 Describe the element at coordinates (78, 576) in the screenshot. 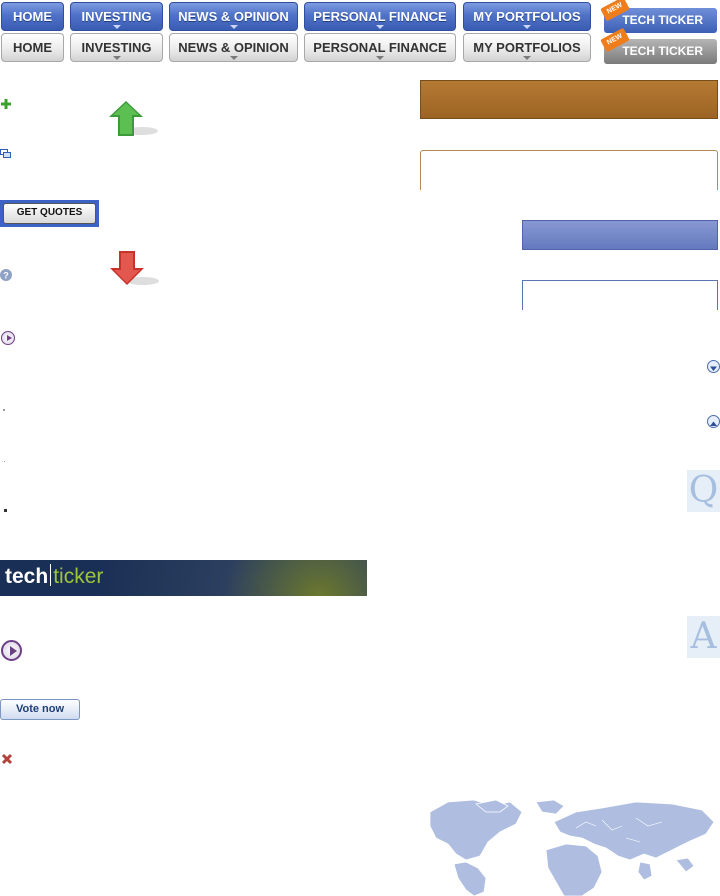

I see `banner-word-ticker: ticker` at that location.